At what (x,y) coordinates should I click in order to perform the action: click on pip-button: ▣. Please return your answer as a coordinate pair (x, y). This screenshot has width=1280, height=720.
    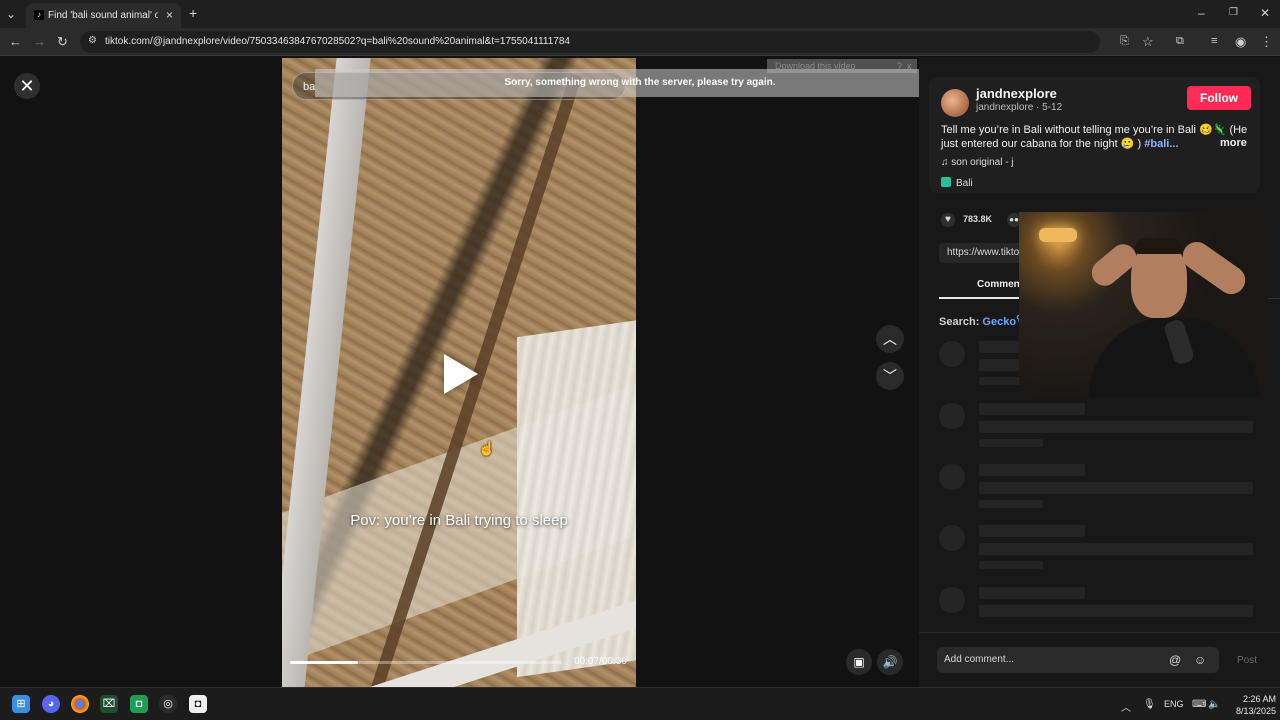
    Looking at the image, I should click on (859, 662).